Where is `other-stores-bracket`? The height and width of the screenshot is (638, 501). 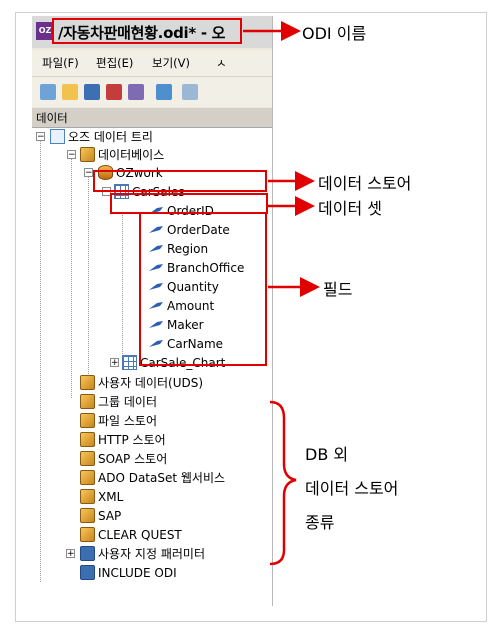 other-stores-bracket is located at coordinates (283, 483).